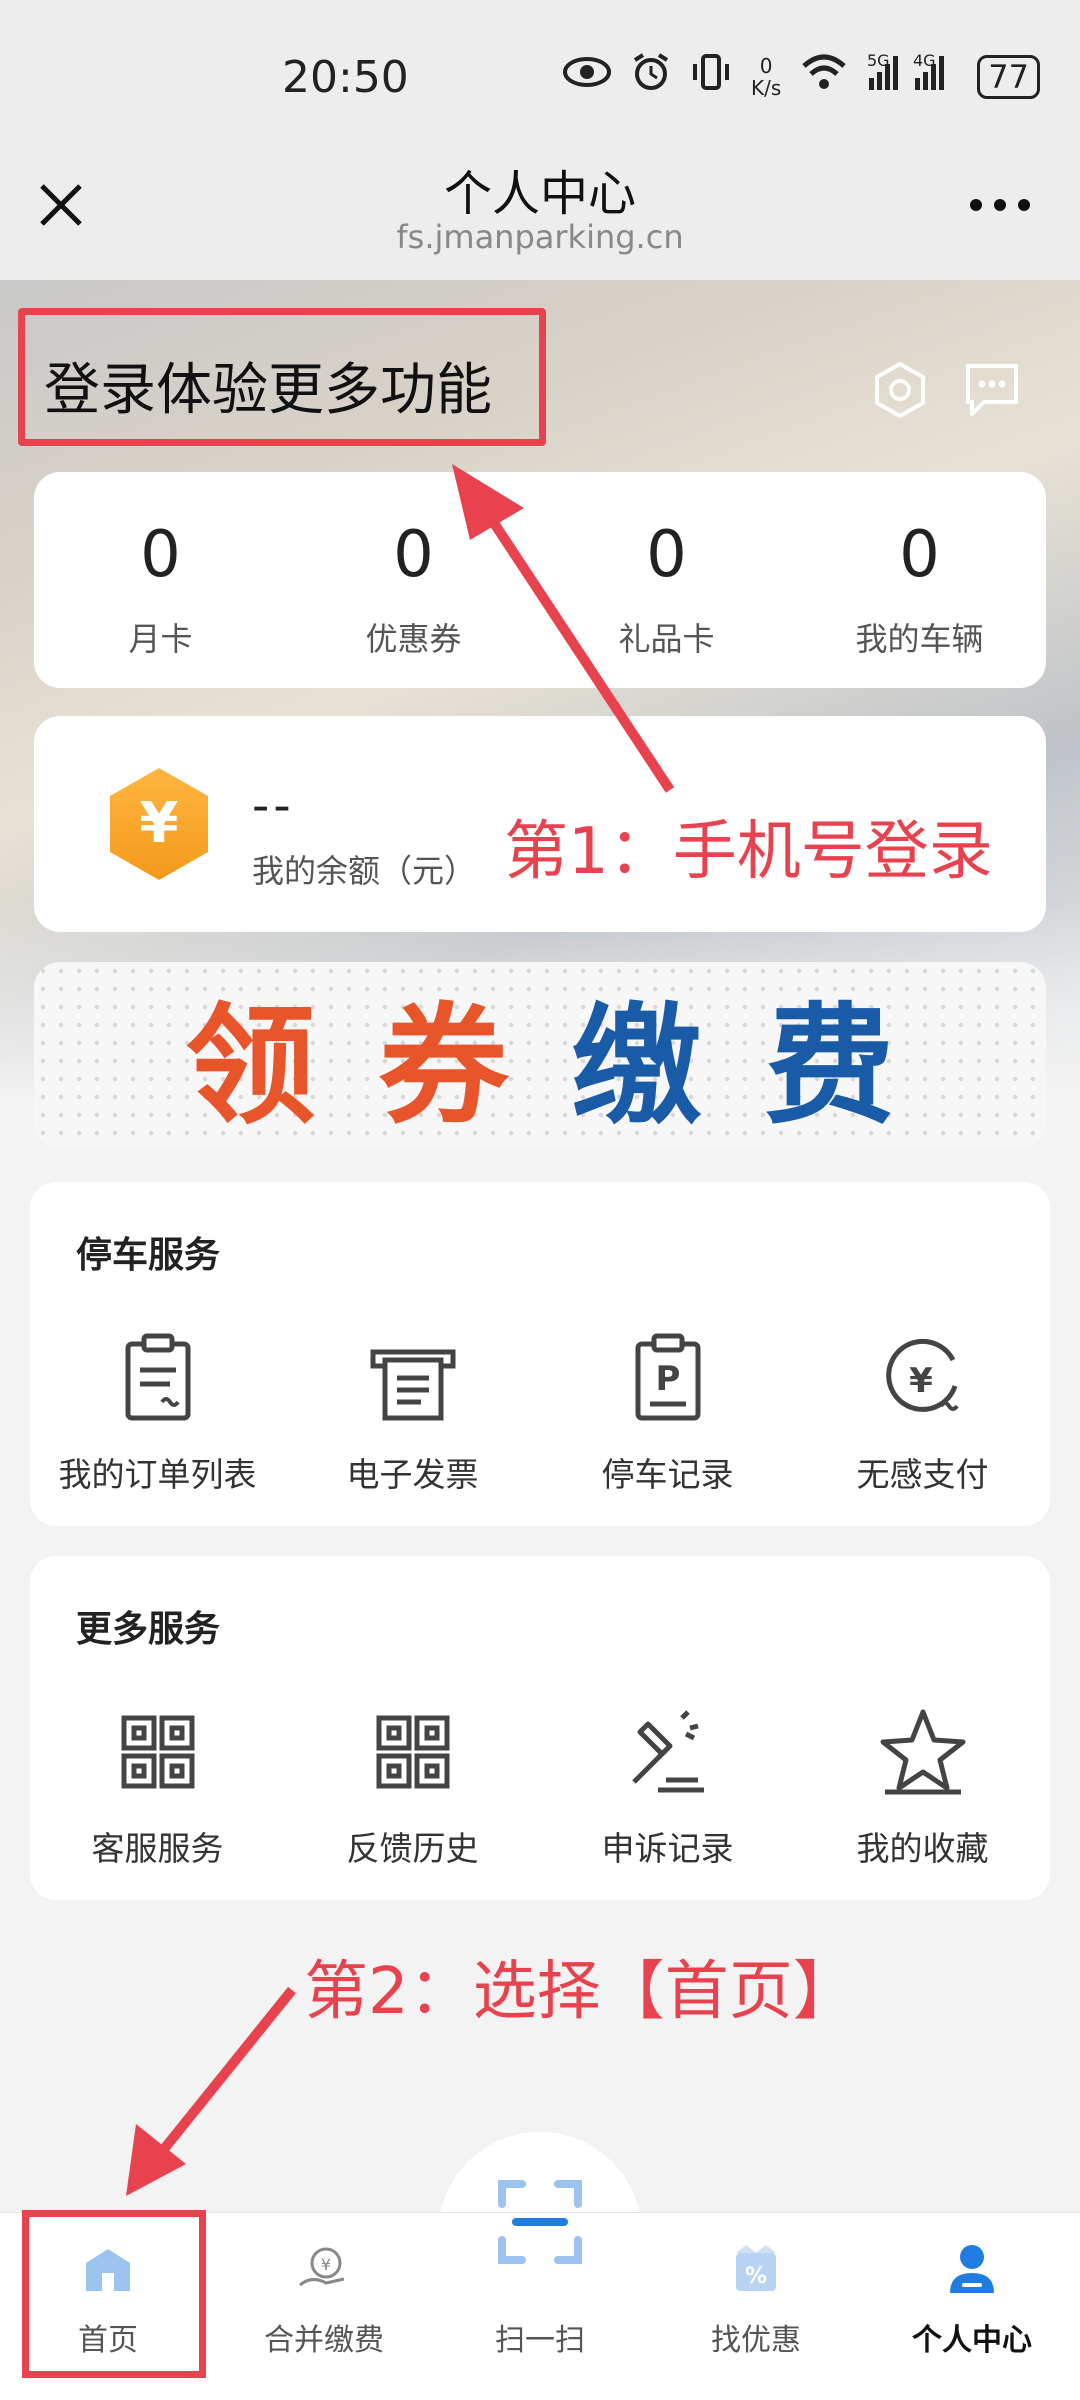  What do you see at coordinates (711, 76) in the screenshot?
I see `vibrate-icon` at bounding box center [711, 76].